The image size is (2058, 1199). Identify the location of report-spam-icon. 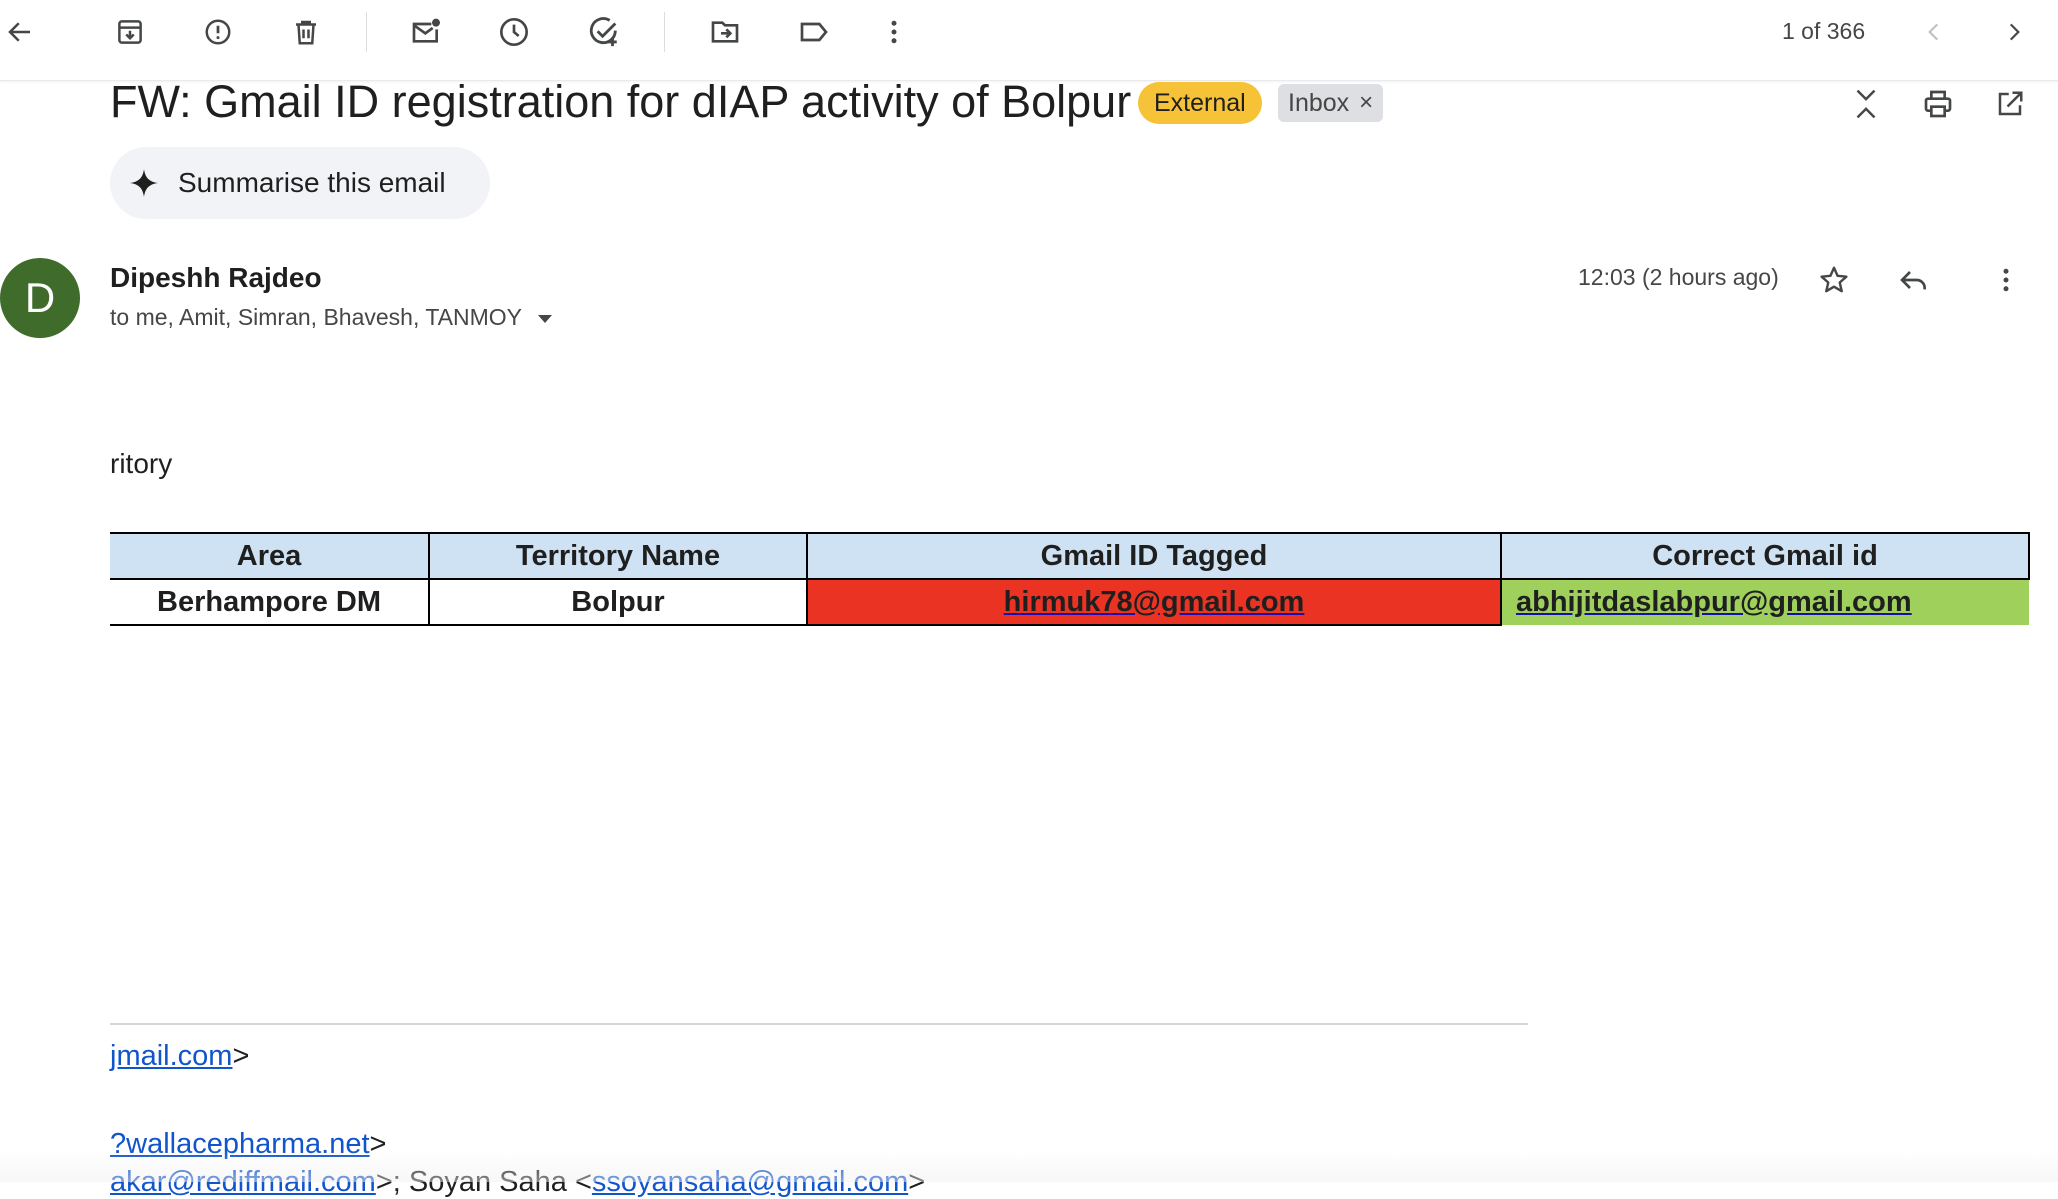
(218, 32).